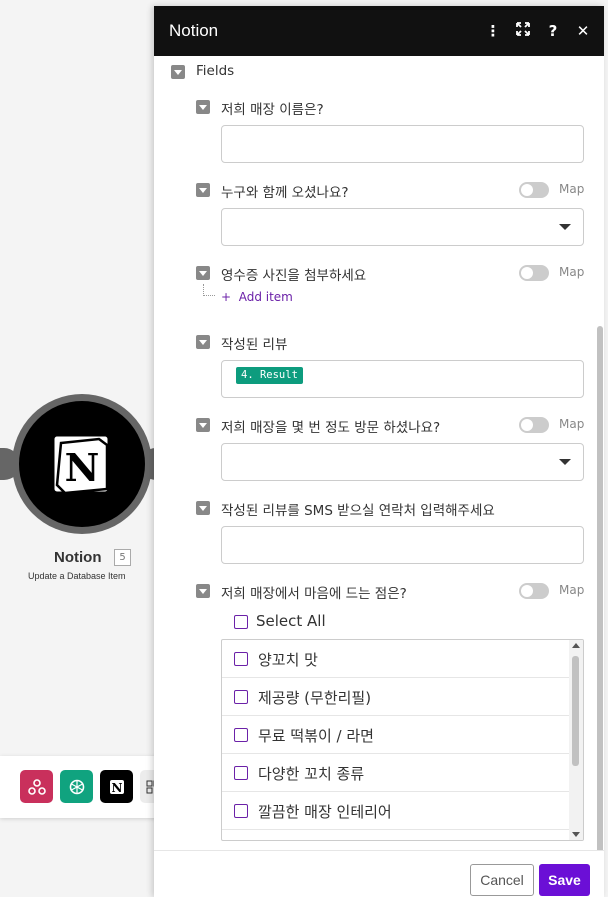 This screenshot has height=897, width=608. What do you see at coordinates (265, 297) in the screenshot?
I see `add-item-label: Add item` at bounding box center [265, 297].